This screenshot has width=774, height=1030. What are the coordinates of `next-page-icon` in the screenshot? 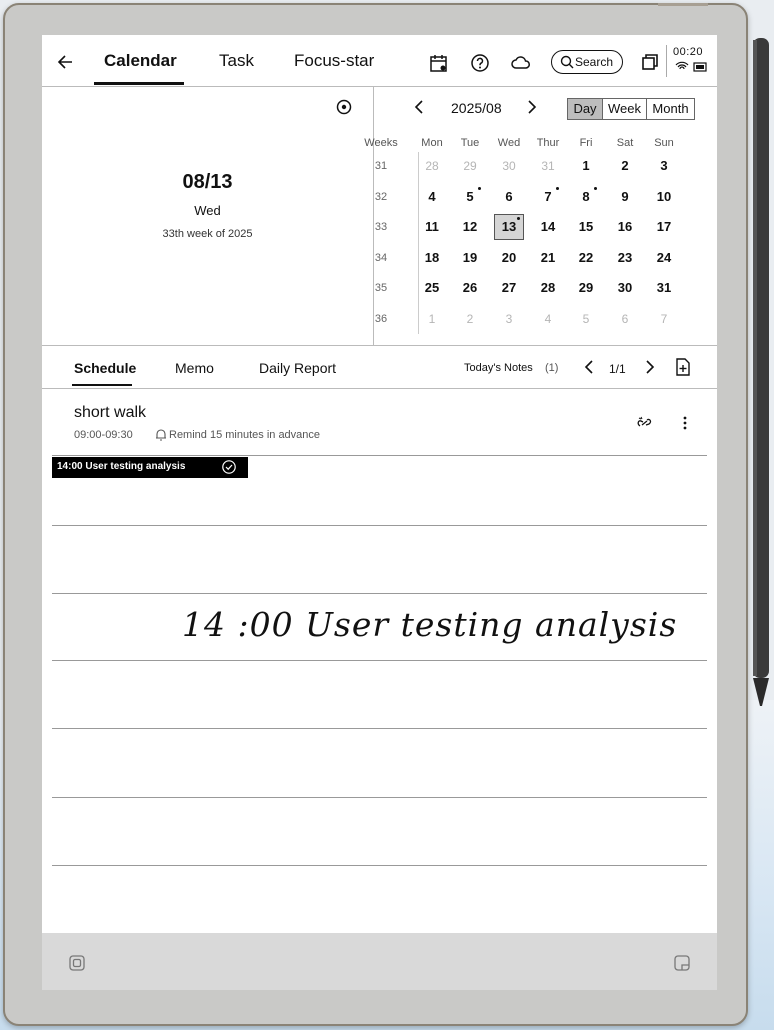 It's located at (650, 367).